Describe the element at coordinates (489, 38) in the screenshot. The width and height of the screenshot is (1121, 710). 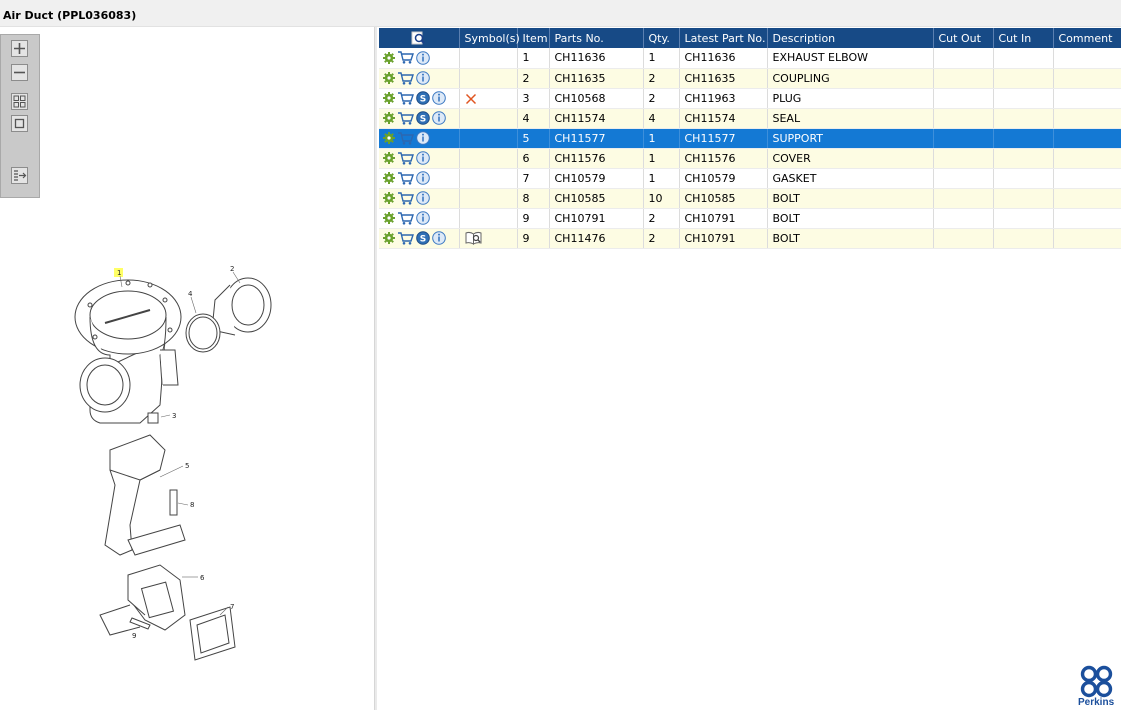
I see `column-header-symbols: Symbol(s)` at that location.